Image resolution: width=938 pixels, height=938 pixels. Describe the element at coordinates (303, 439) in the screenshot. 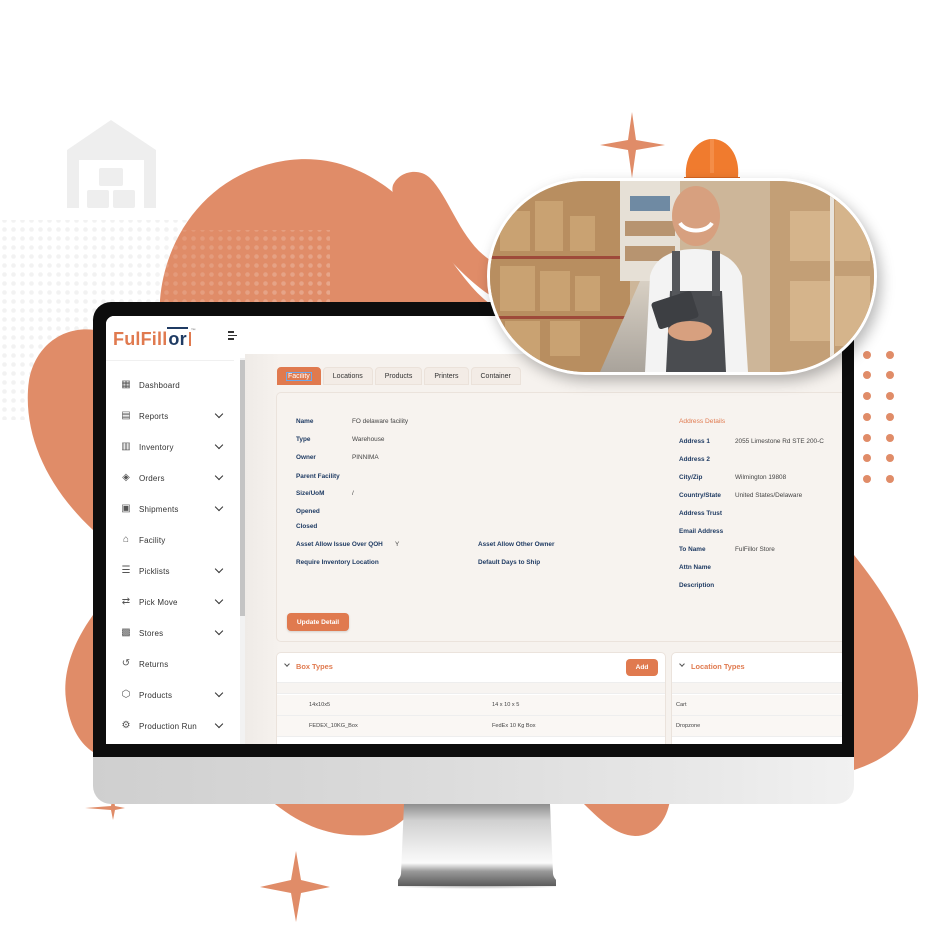

I see `field-label: Type` at that location.